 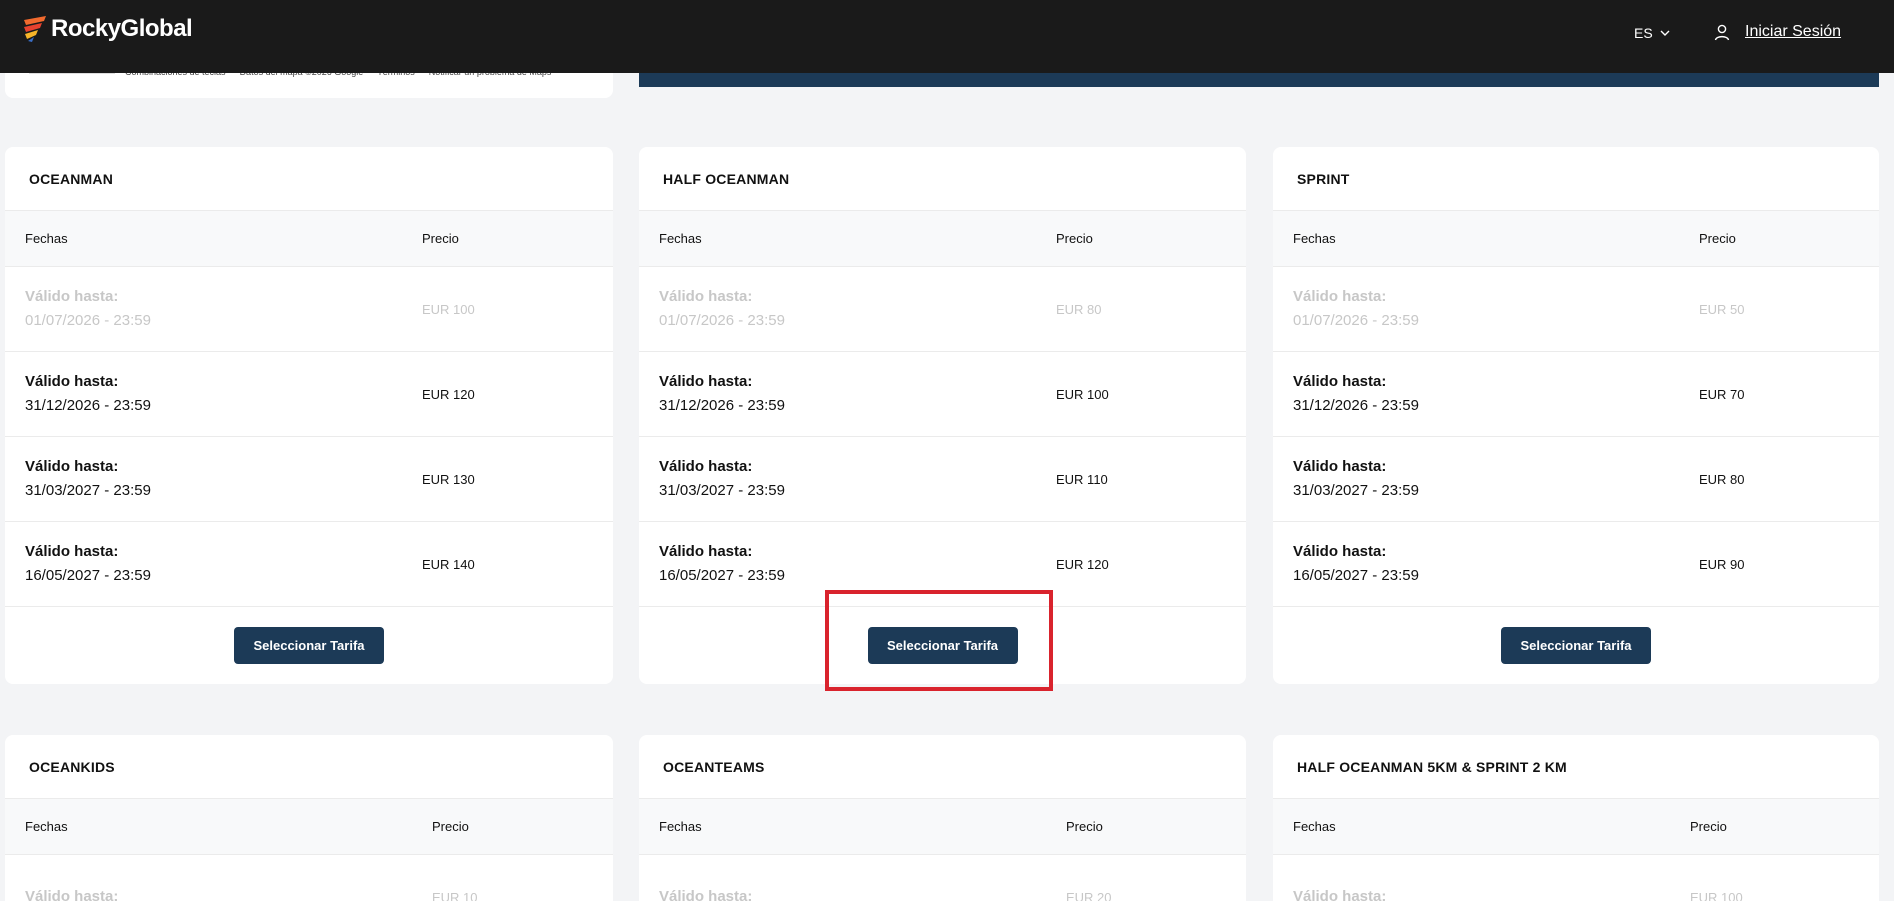 What do you see at coordinates (1576, 878) in the screenshot?
I see `table-row: Válido hasta: EUR 100` at bounding box center [1576, 878].